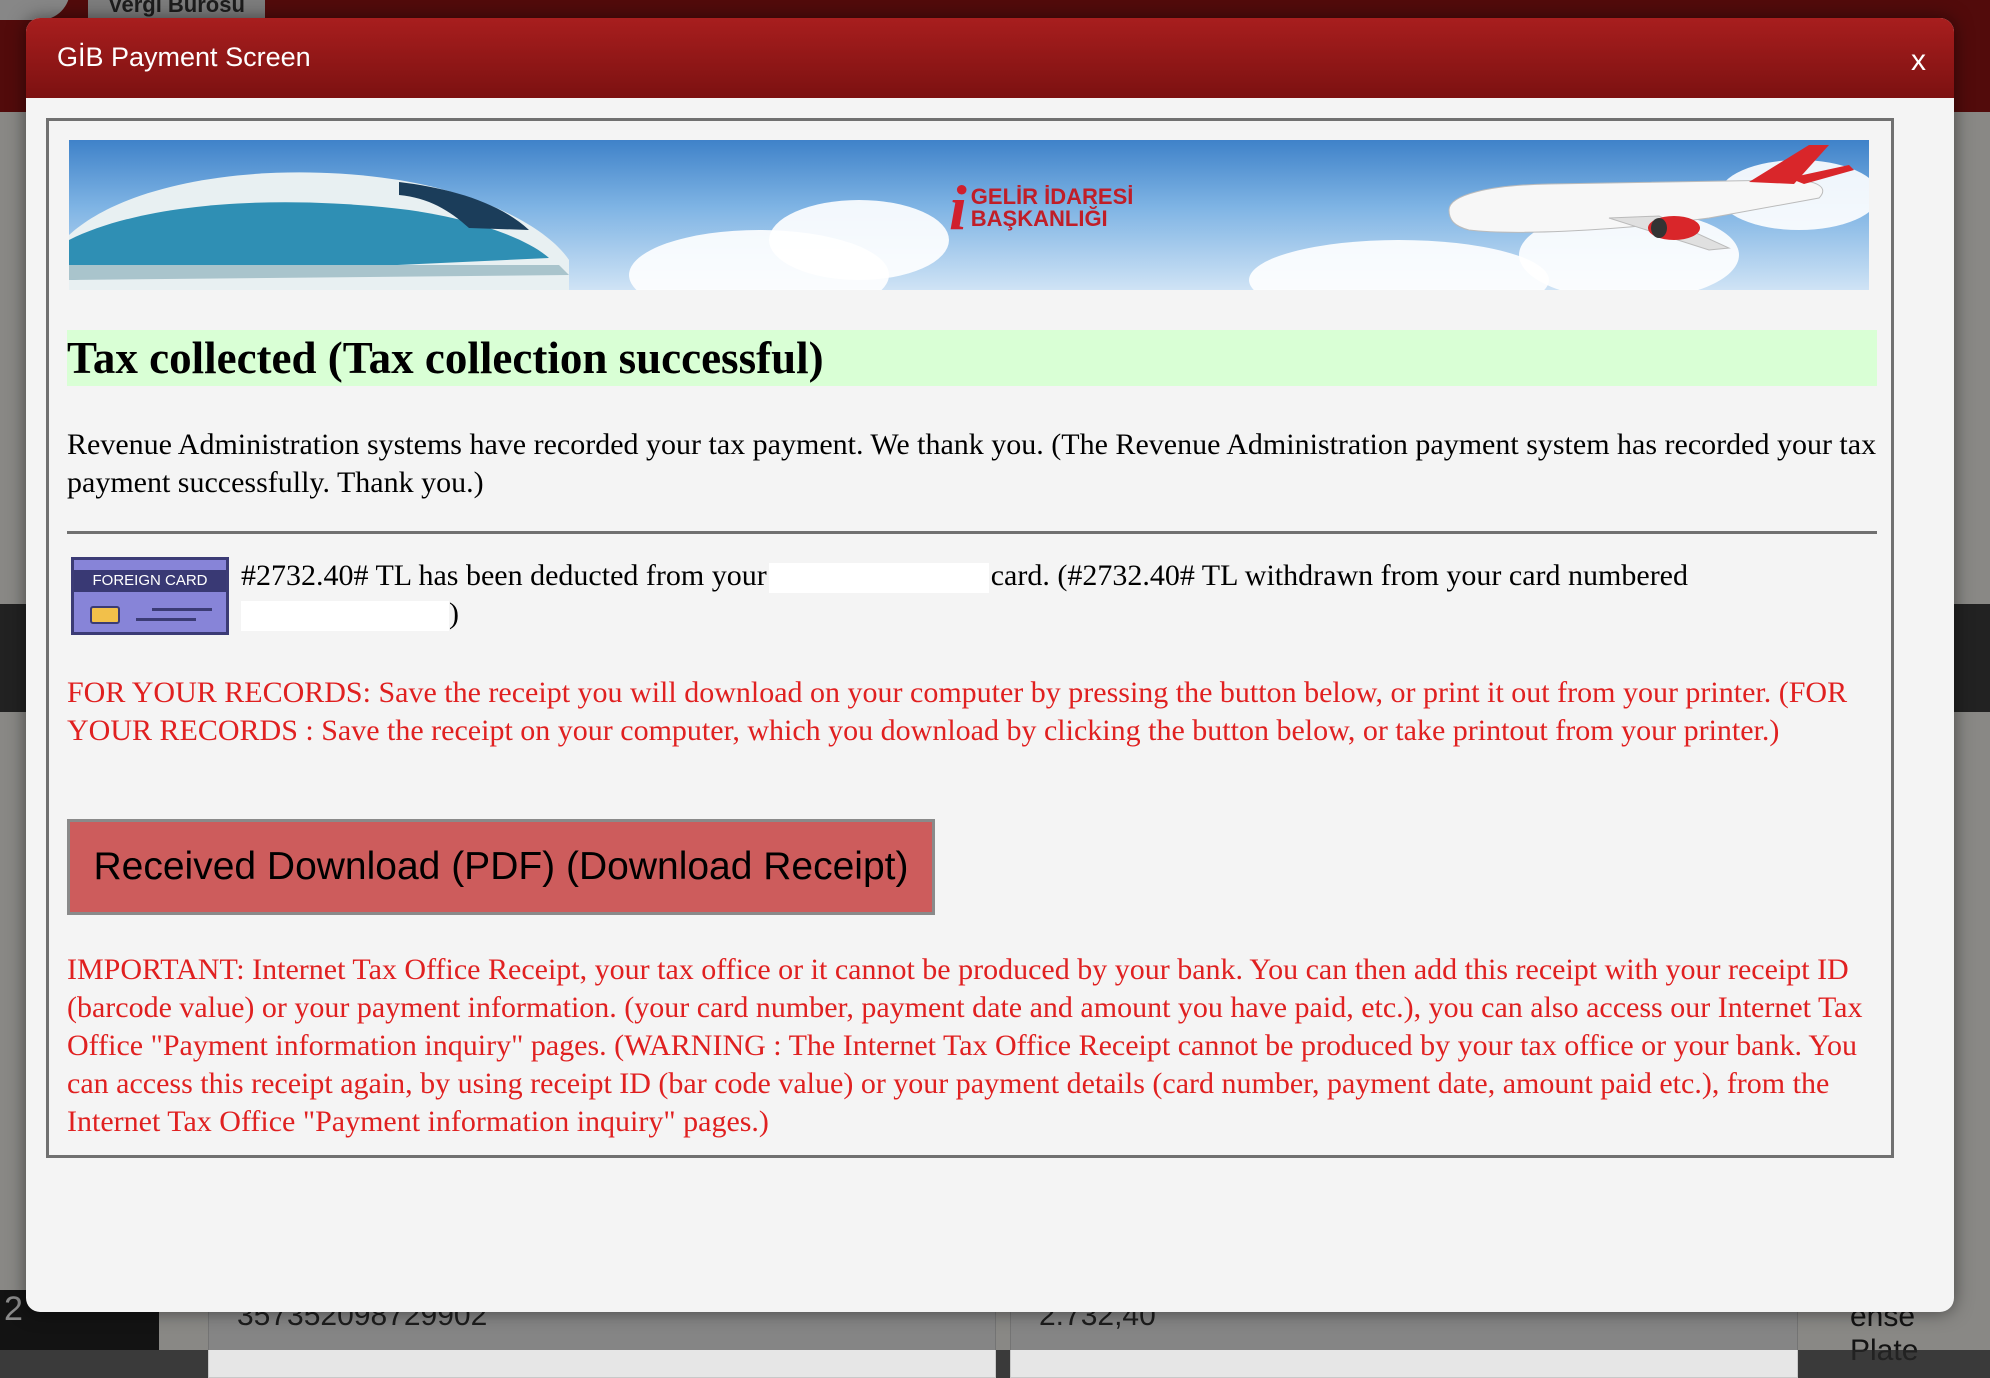 This screenshot has height=1378, width=1990. I want to click on gib-logo-mark: i, so click(958, 207).